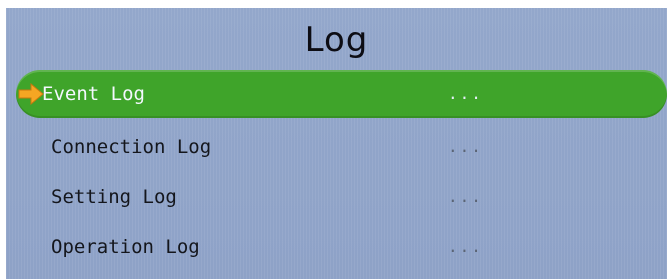 The height and width of the screenshot is (279, 667). What do you see at coordinates (131, 147) in the screenshot?
I see `menu-item-label: Connection Log` at bounding box center [131, 147].